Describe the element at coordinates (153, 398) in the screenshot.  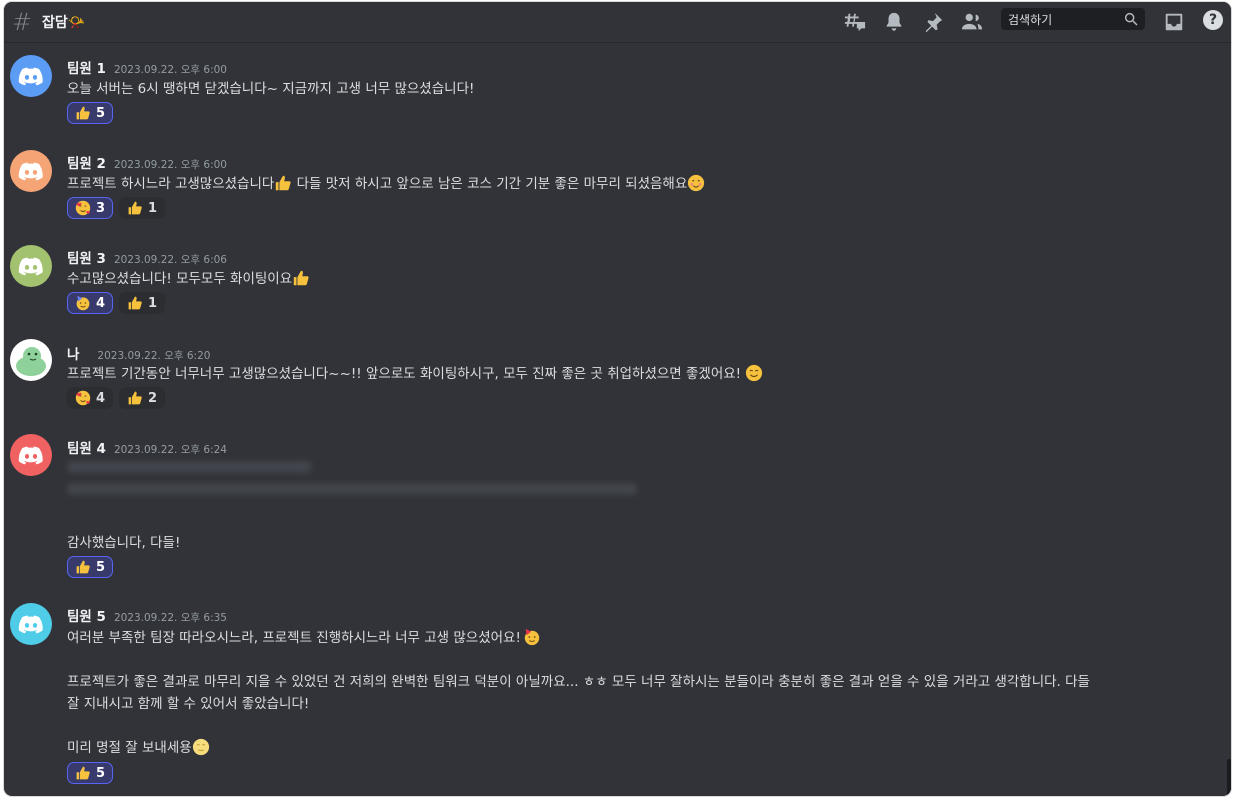
I see `reaction-count: 2` at that location.